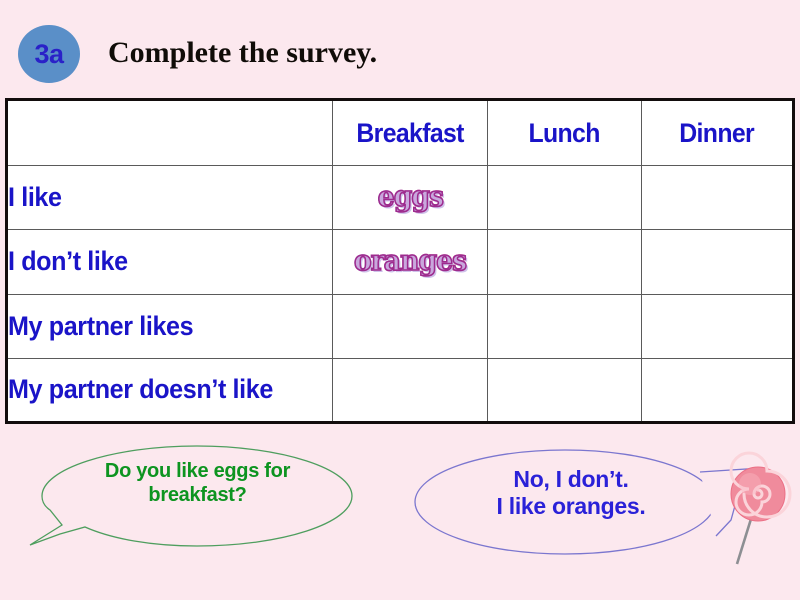 The width and height of the screenshot is (800, 600). I want to click on table-row: I don’t like oranges, so click(400, 262).